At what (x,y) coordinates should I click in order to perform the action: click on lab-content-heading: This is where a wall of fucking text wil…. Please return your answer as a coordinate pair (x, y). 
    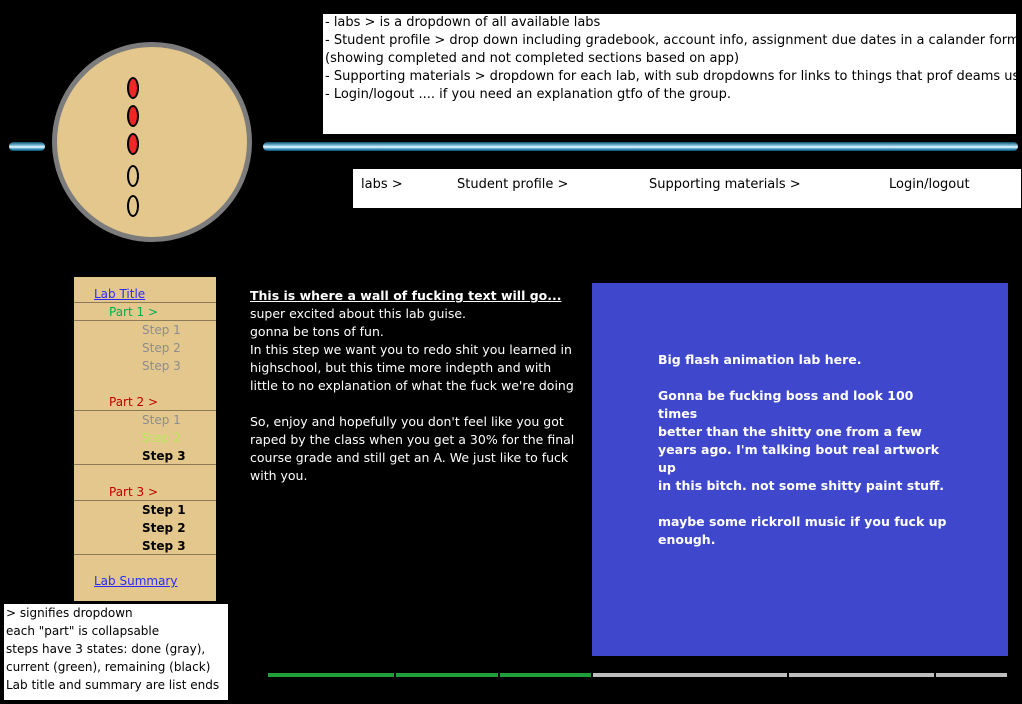
    Looking at the image, I should click on (406, 295).